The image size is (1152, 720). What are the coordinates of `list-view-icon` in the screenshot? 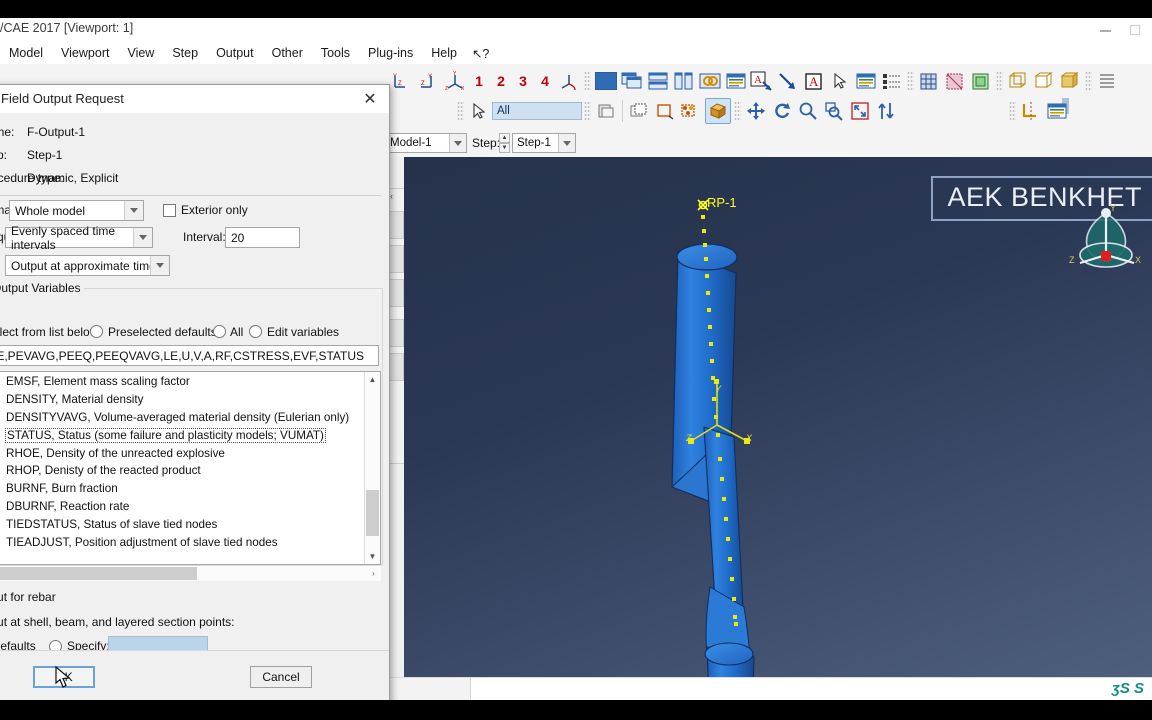 It's located at (892, 81).